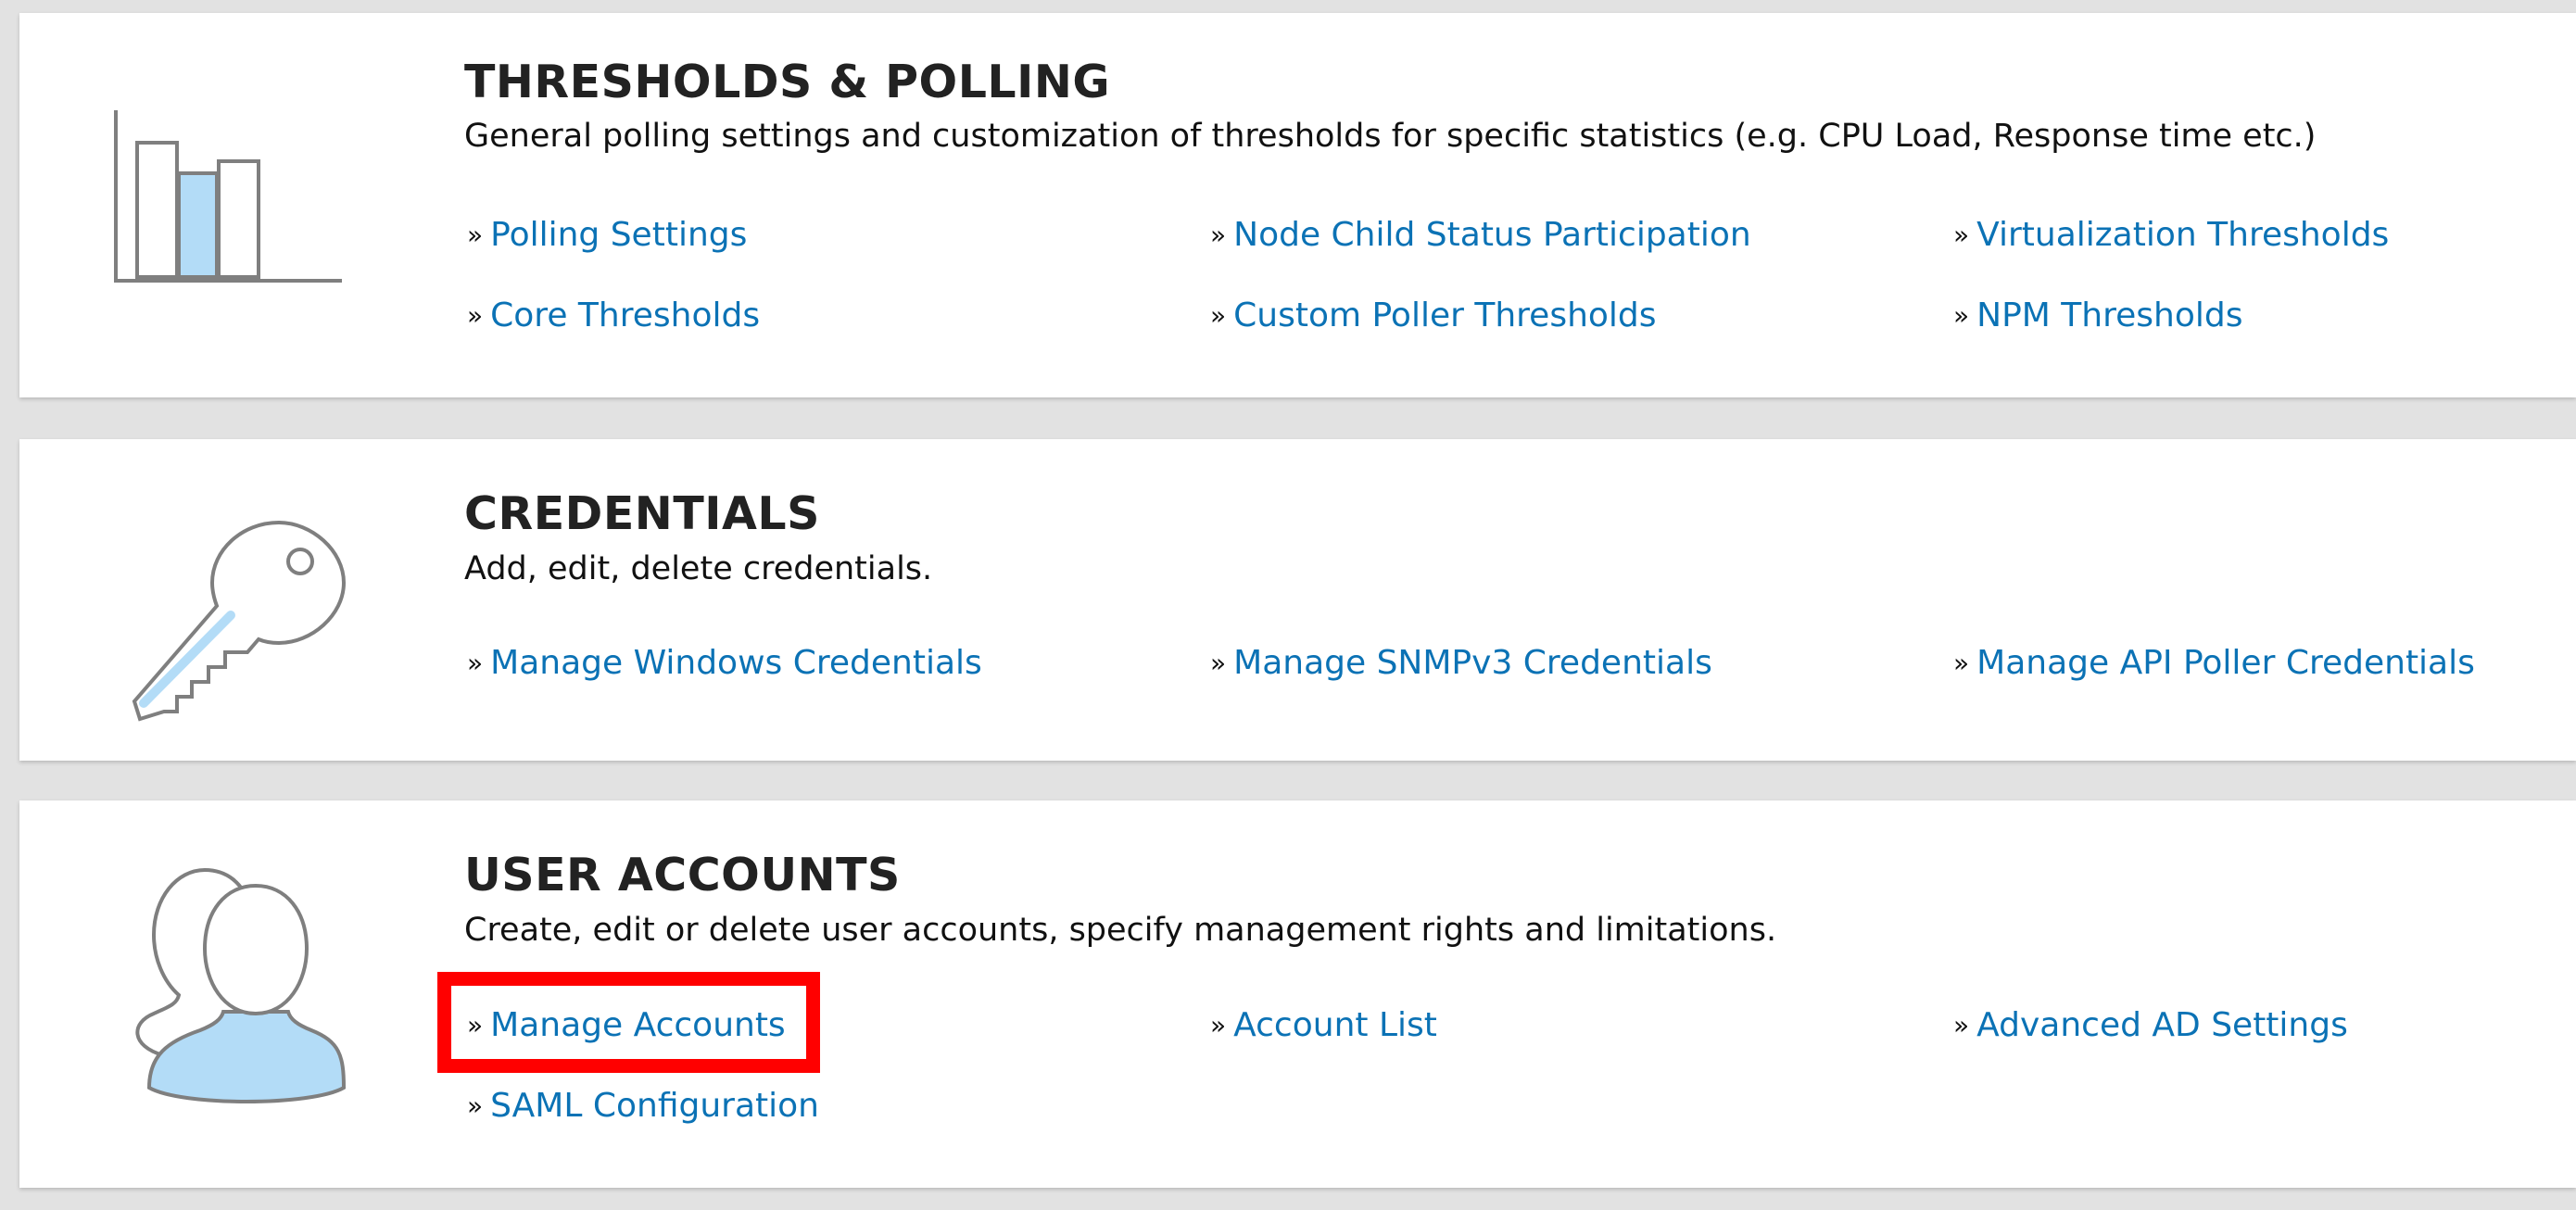 Image resolution: width=2576 pixels, height=1210 pixels. Describe the element at coordinates (682, 875) in the screenshot. I see `section-title: USER ACCOUNTS` at that location.